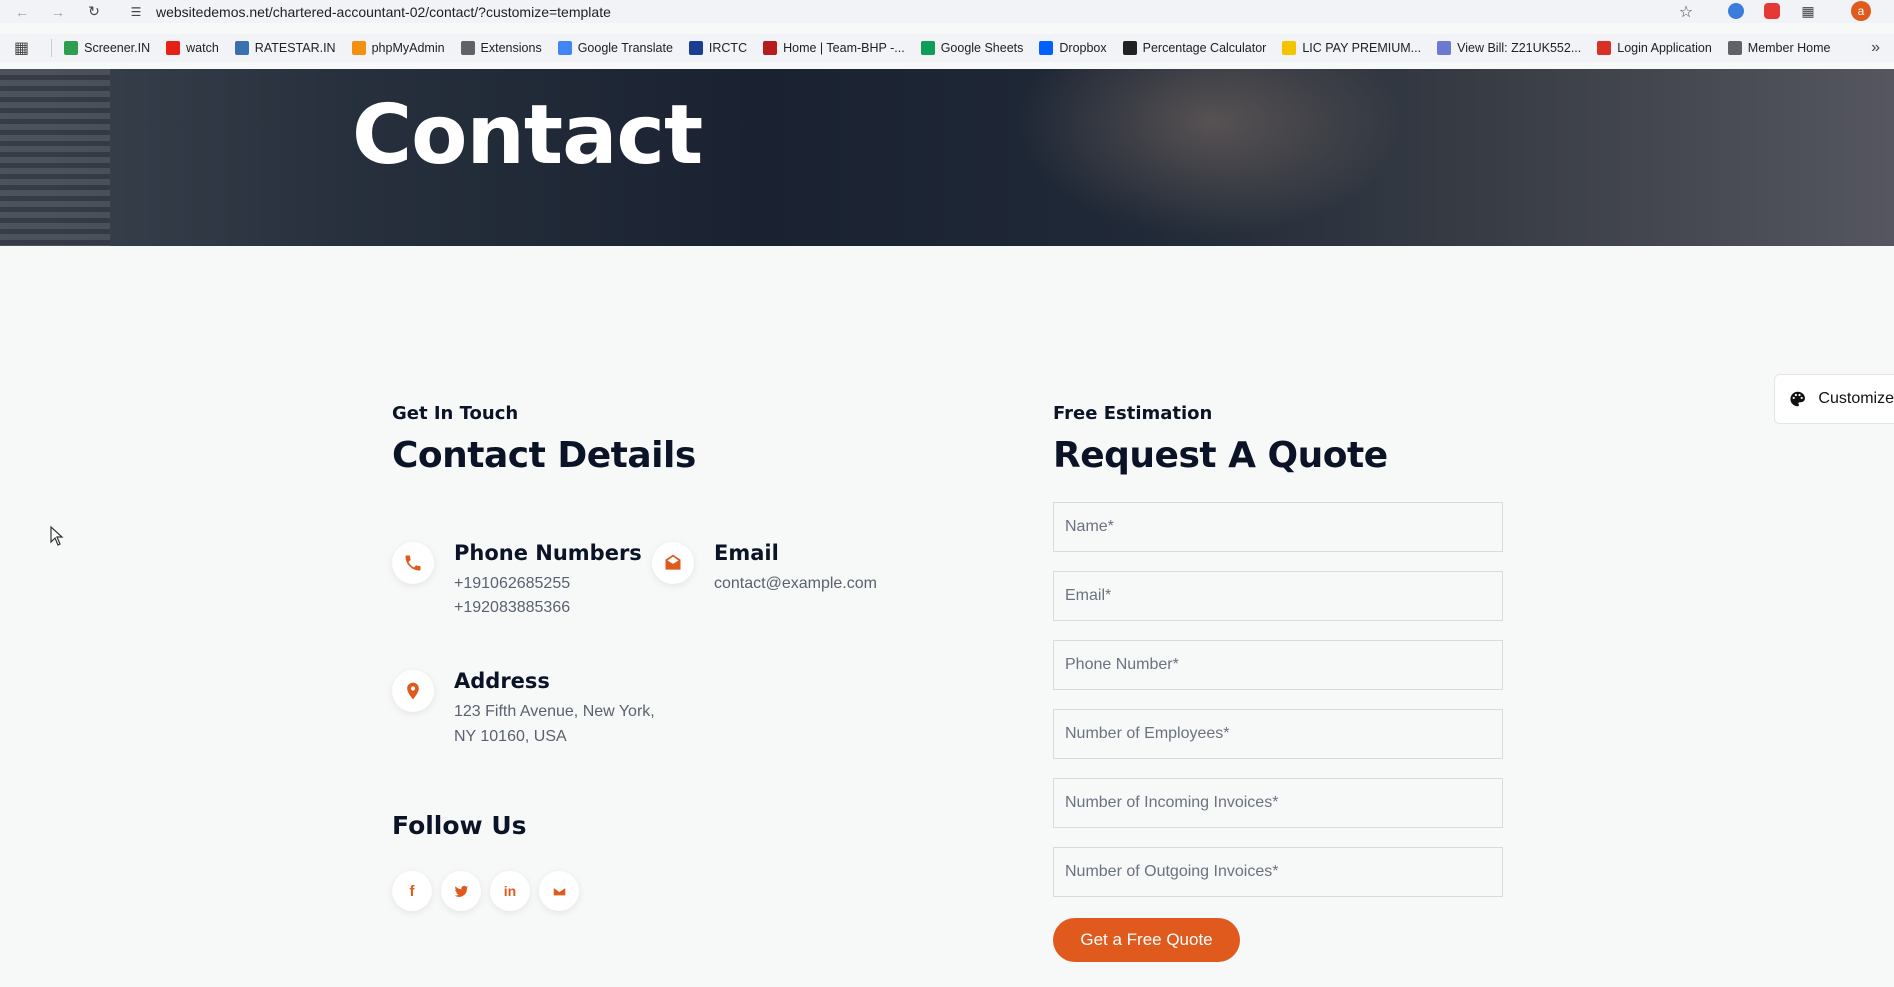 This screenshot has width=1894, height=987. I want to click on twitter-icon, so click(461, 891).